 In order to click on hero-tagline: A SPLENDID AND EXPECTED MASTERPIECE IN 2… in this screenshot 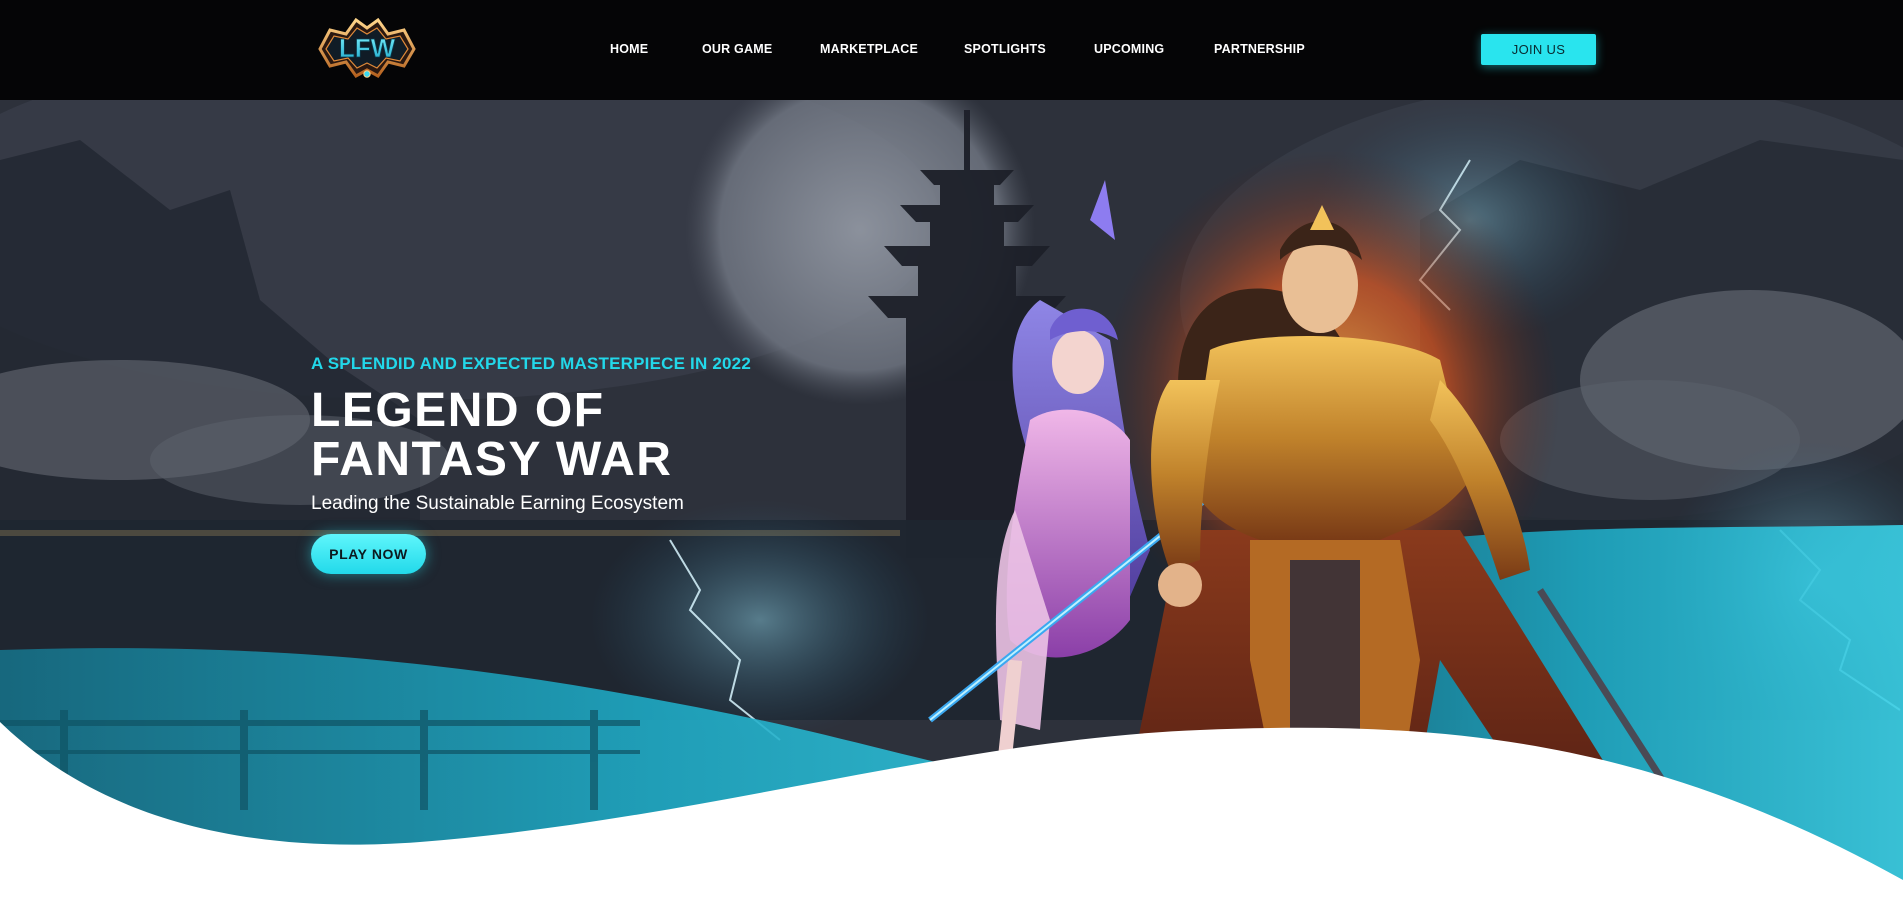, I will do `click(531, 363)`.